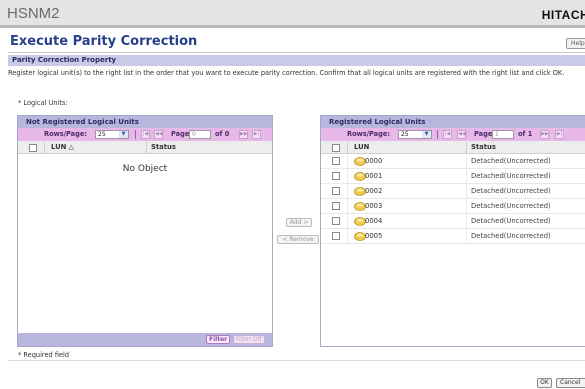  Describe the element at coordinates (544, 383) in the screenshot. I see `ok-button: OK` at that location.